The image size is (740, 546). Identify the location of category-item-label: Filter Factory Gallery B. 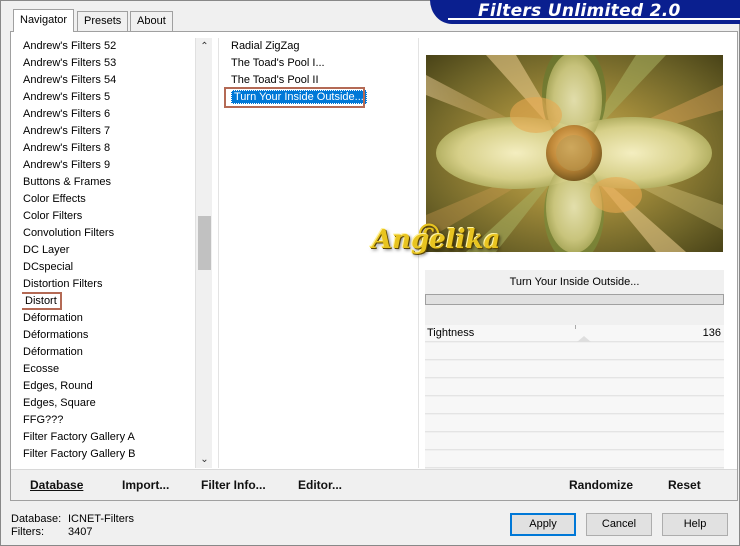
(79, 454).